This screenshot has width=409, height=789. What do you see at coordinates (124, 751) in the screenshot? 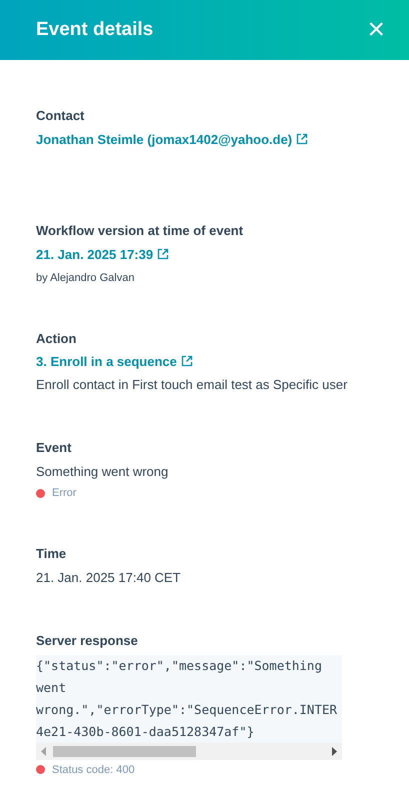
I see `scroll-thumb` at bounding box center [124, 751].